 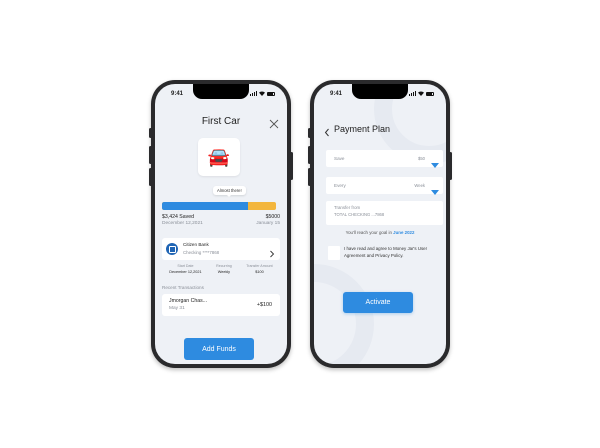 What do you see at coordinates (201, 252) in the screenshot?
I see `bank-account-number: Checking ****7868` at bounding box center [201, 252].